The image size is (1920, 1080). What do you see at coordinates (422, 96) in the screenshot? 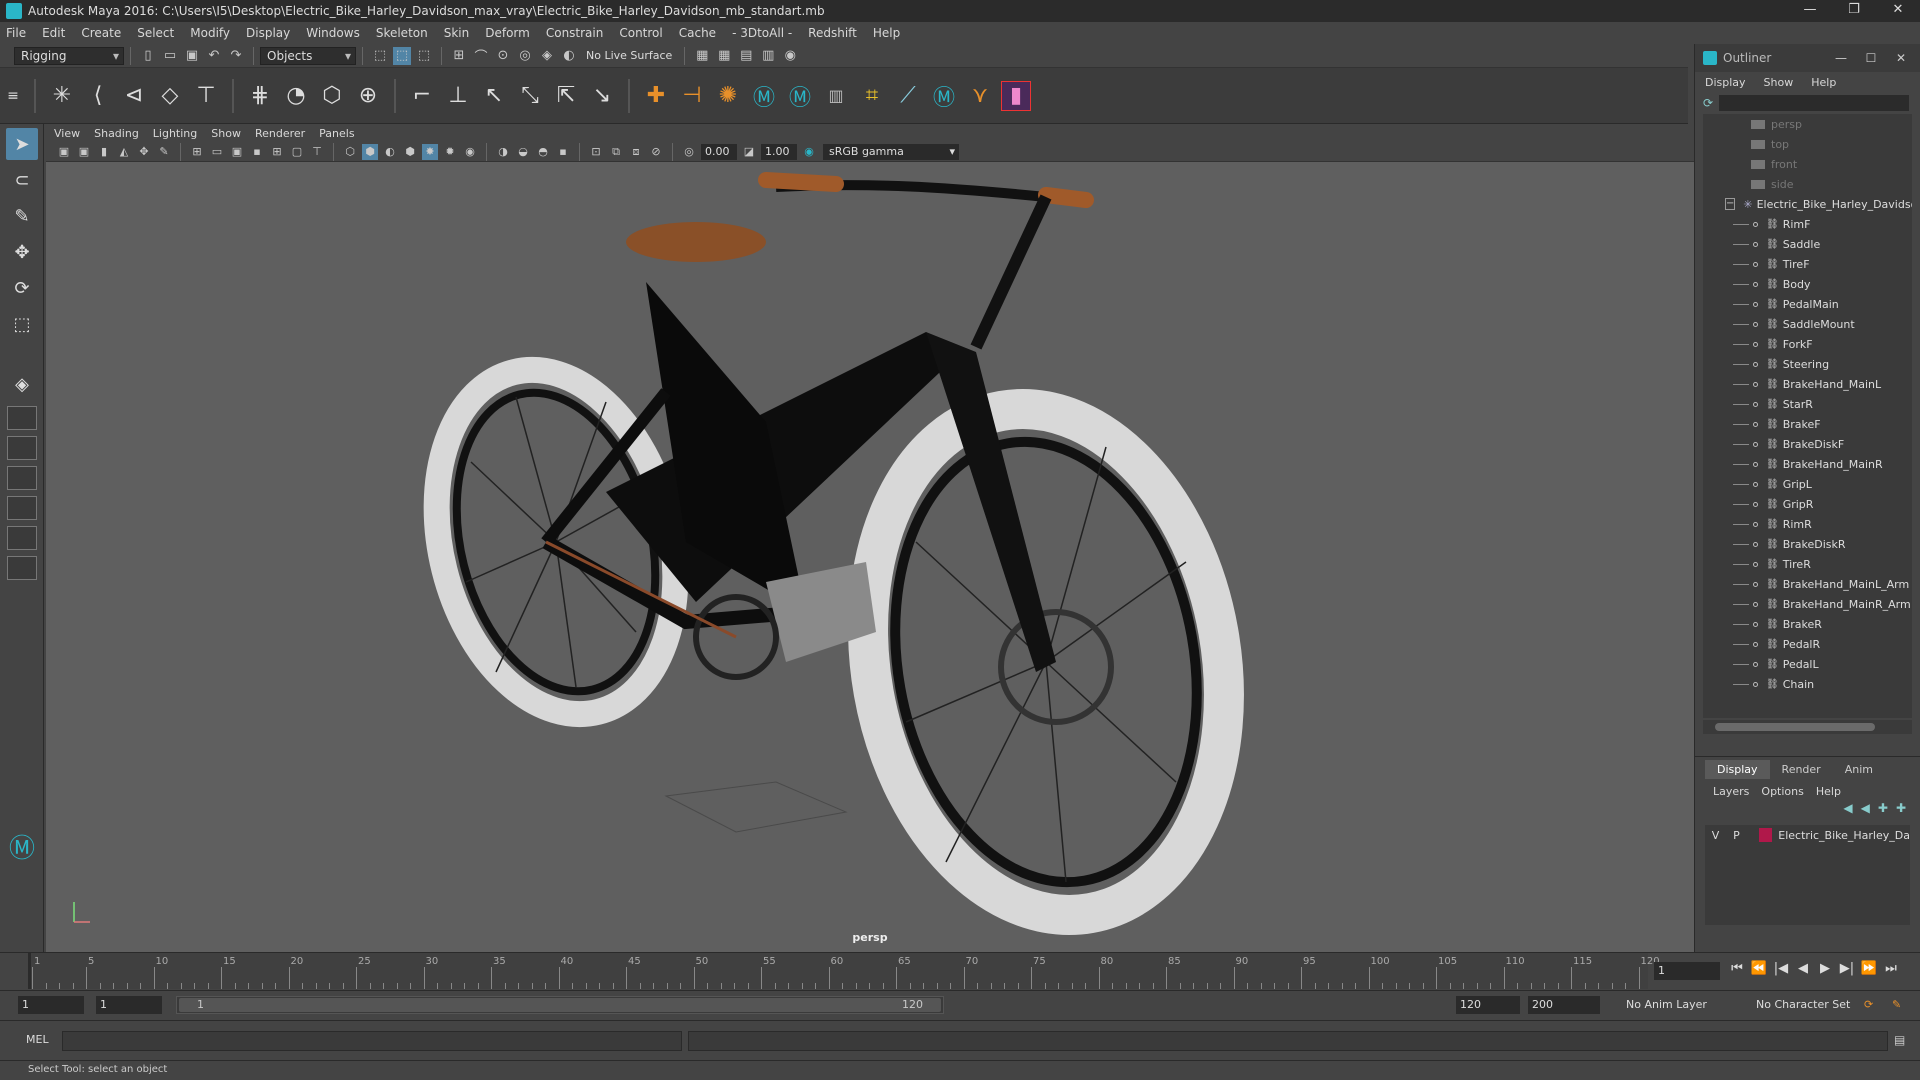
I see `point-constraint-icon: ⌐` at bounding box center [422, 96].